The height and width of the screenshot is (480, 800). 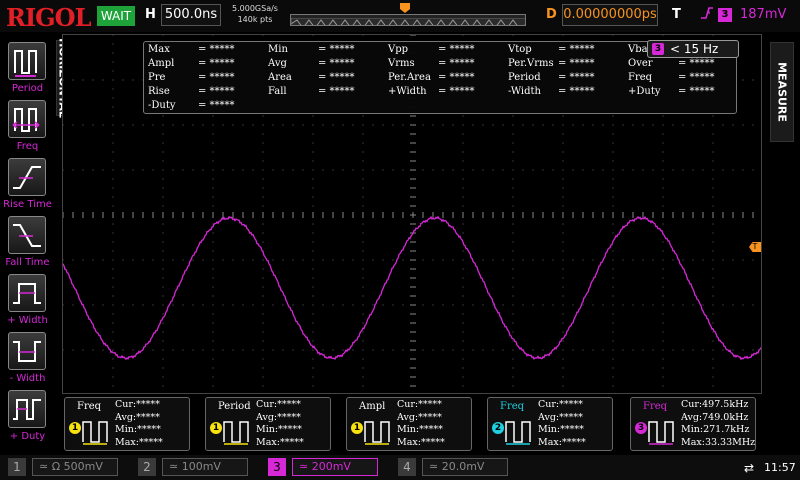 What do you see at coordinates (174, 466) in the screenshot?
I see `channel-2-coupling: ≃` at bounding box center [174, 466].